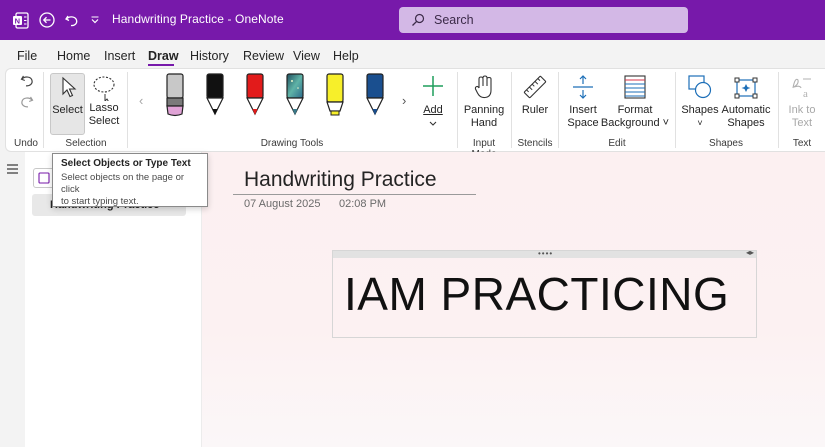 This screenshot has width=825, height=447. Describe the element at coordinates (119, 56) in the screenshot. I see `tab-insert: Insert` at that location.